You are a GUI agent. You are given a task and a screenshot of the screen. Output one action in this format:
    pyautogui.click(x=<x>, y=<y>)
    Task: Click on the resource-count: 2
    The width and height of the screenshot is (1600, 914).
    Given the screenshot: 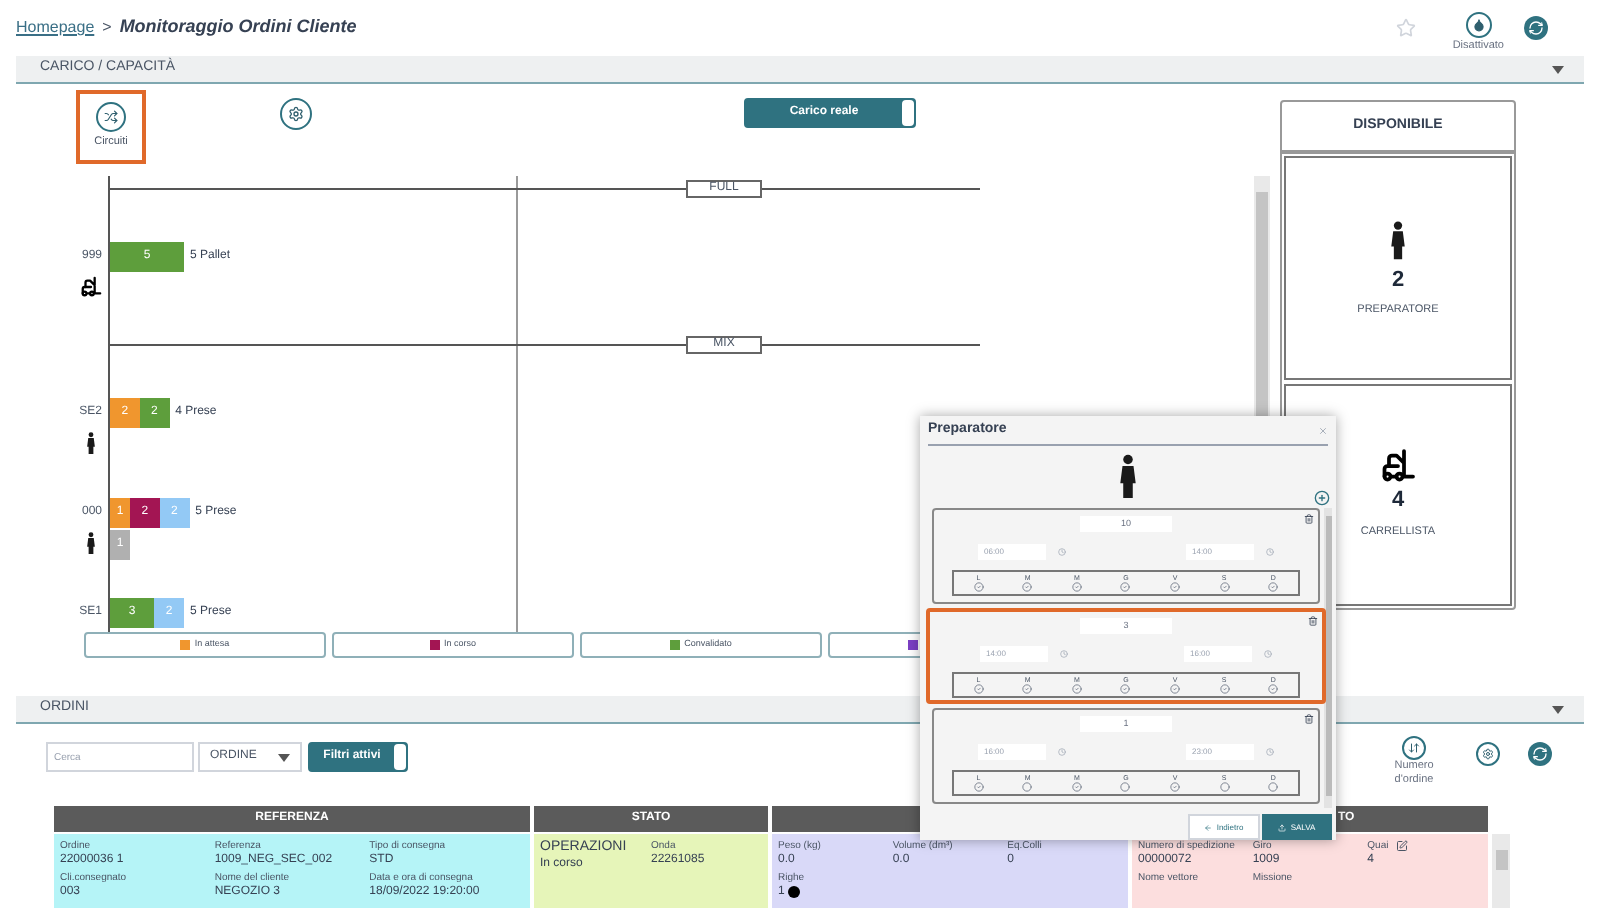 What is the action you would take?
    pyautogui.click(x=1398, y=280)
    